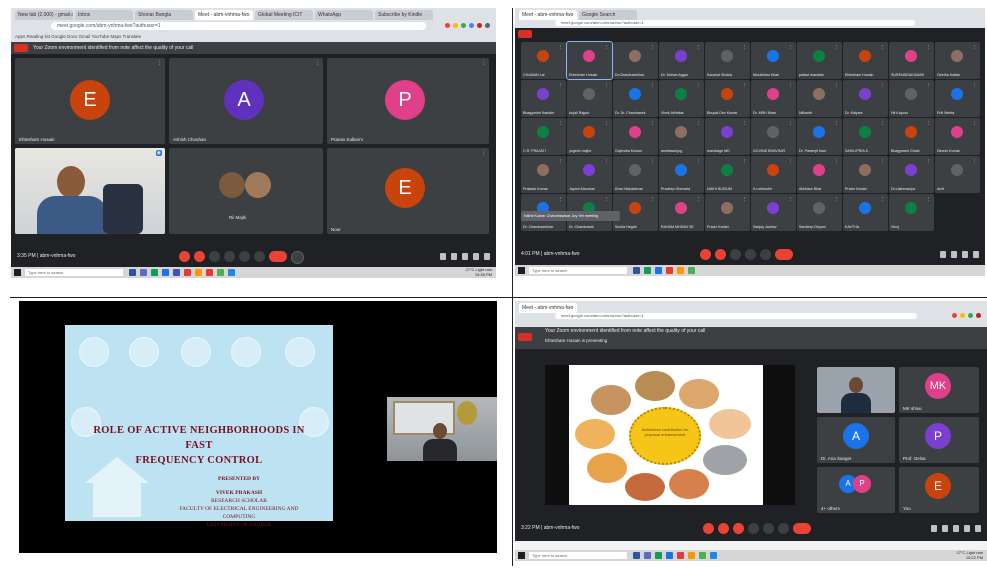 The image size is (987, 568). I want to click on participant-tile: Geetha Kottan ⋮, so click(957, 60).